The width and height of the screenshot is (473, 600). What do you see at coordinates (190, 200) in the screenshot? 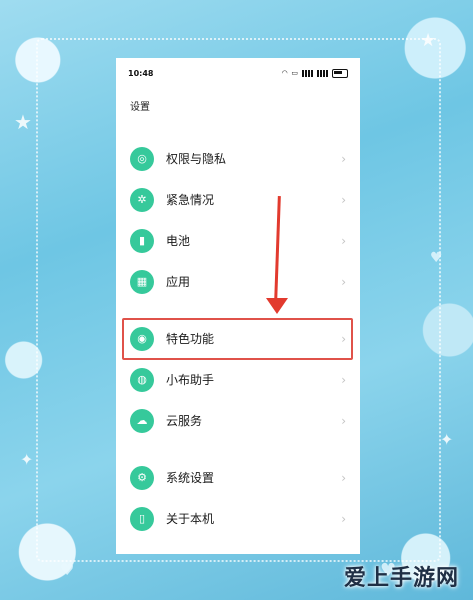
I see `settings-item-label: 紧急情况` at bounding box center [190, 200].